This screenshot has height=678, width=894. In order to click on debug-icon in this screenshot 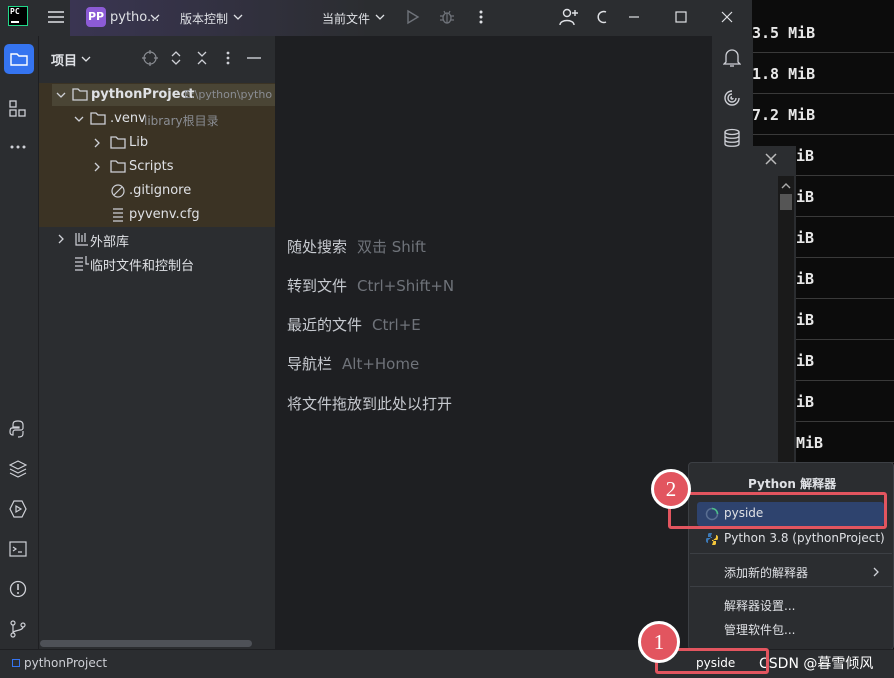, I will do `click(447, 17)`.